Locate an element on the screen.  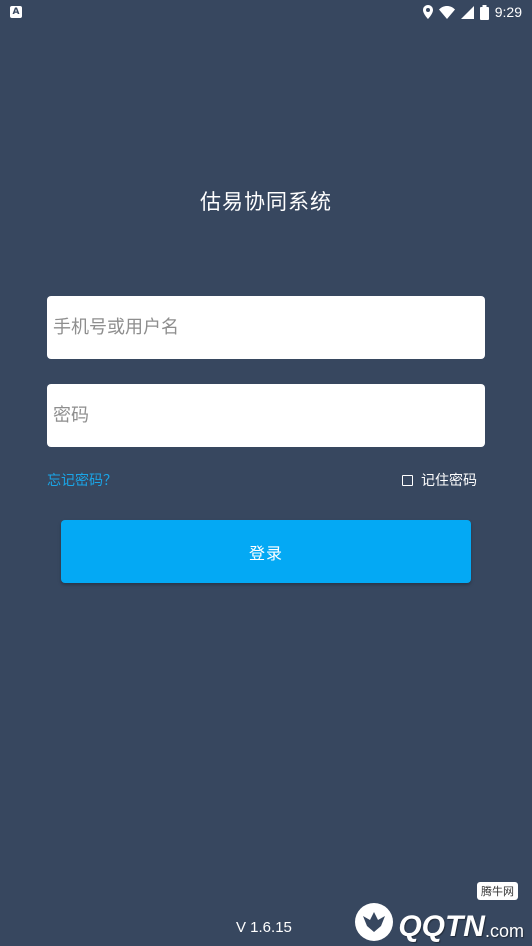
notification-icon: A is located at coordinates (16, 12).